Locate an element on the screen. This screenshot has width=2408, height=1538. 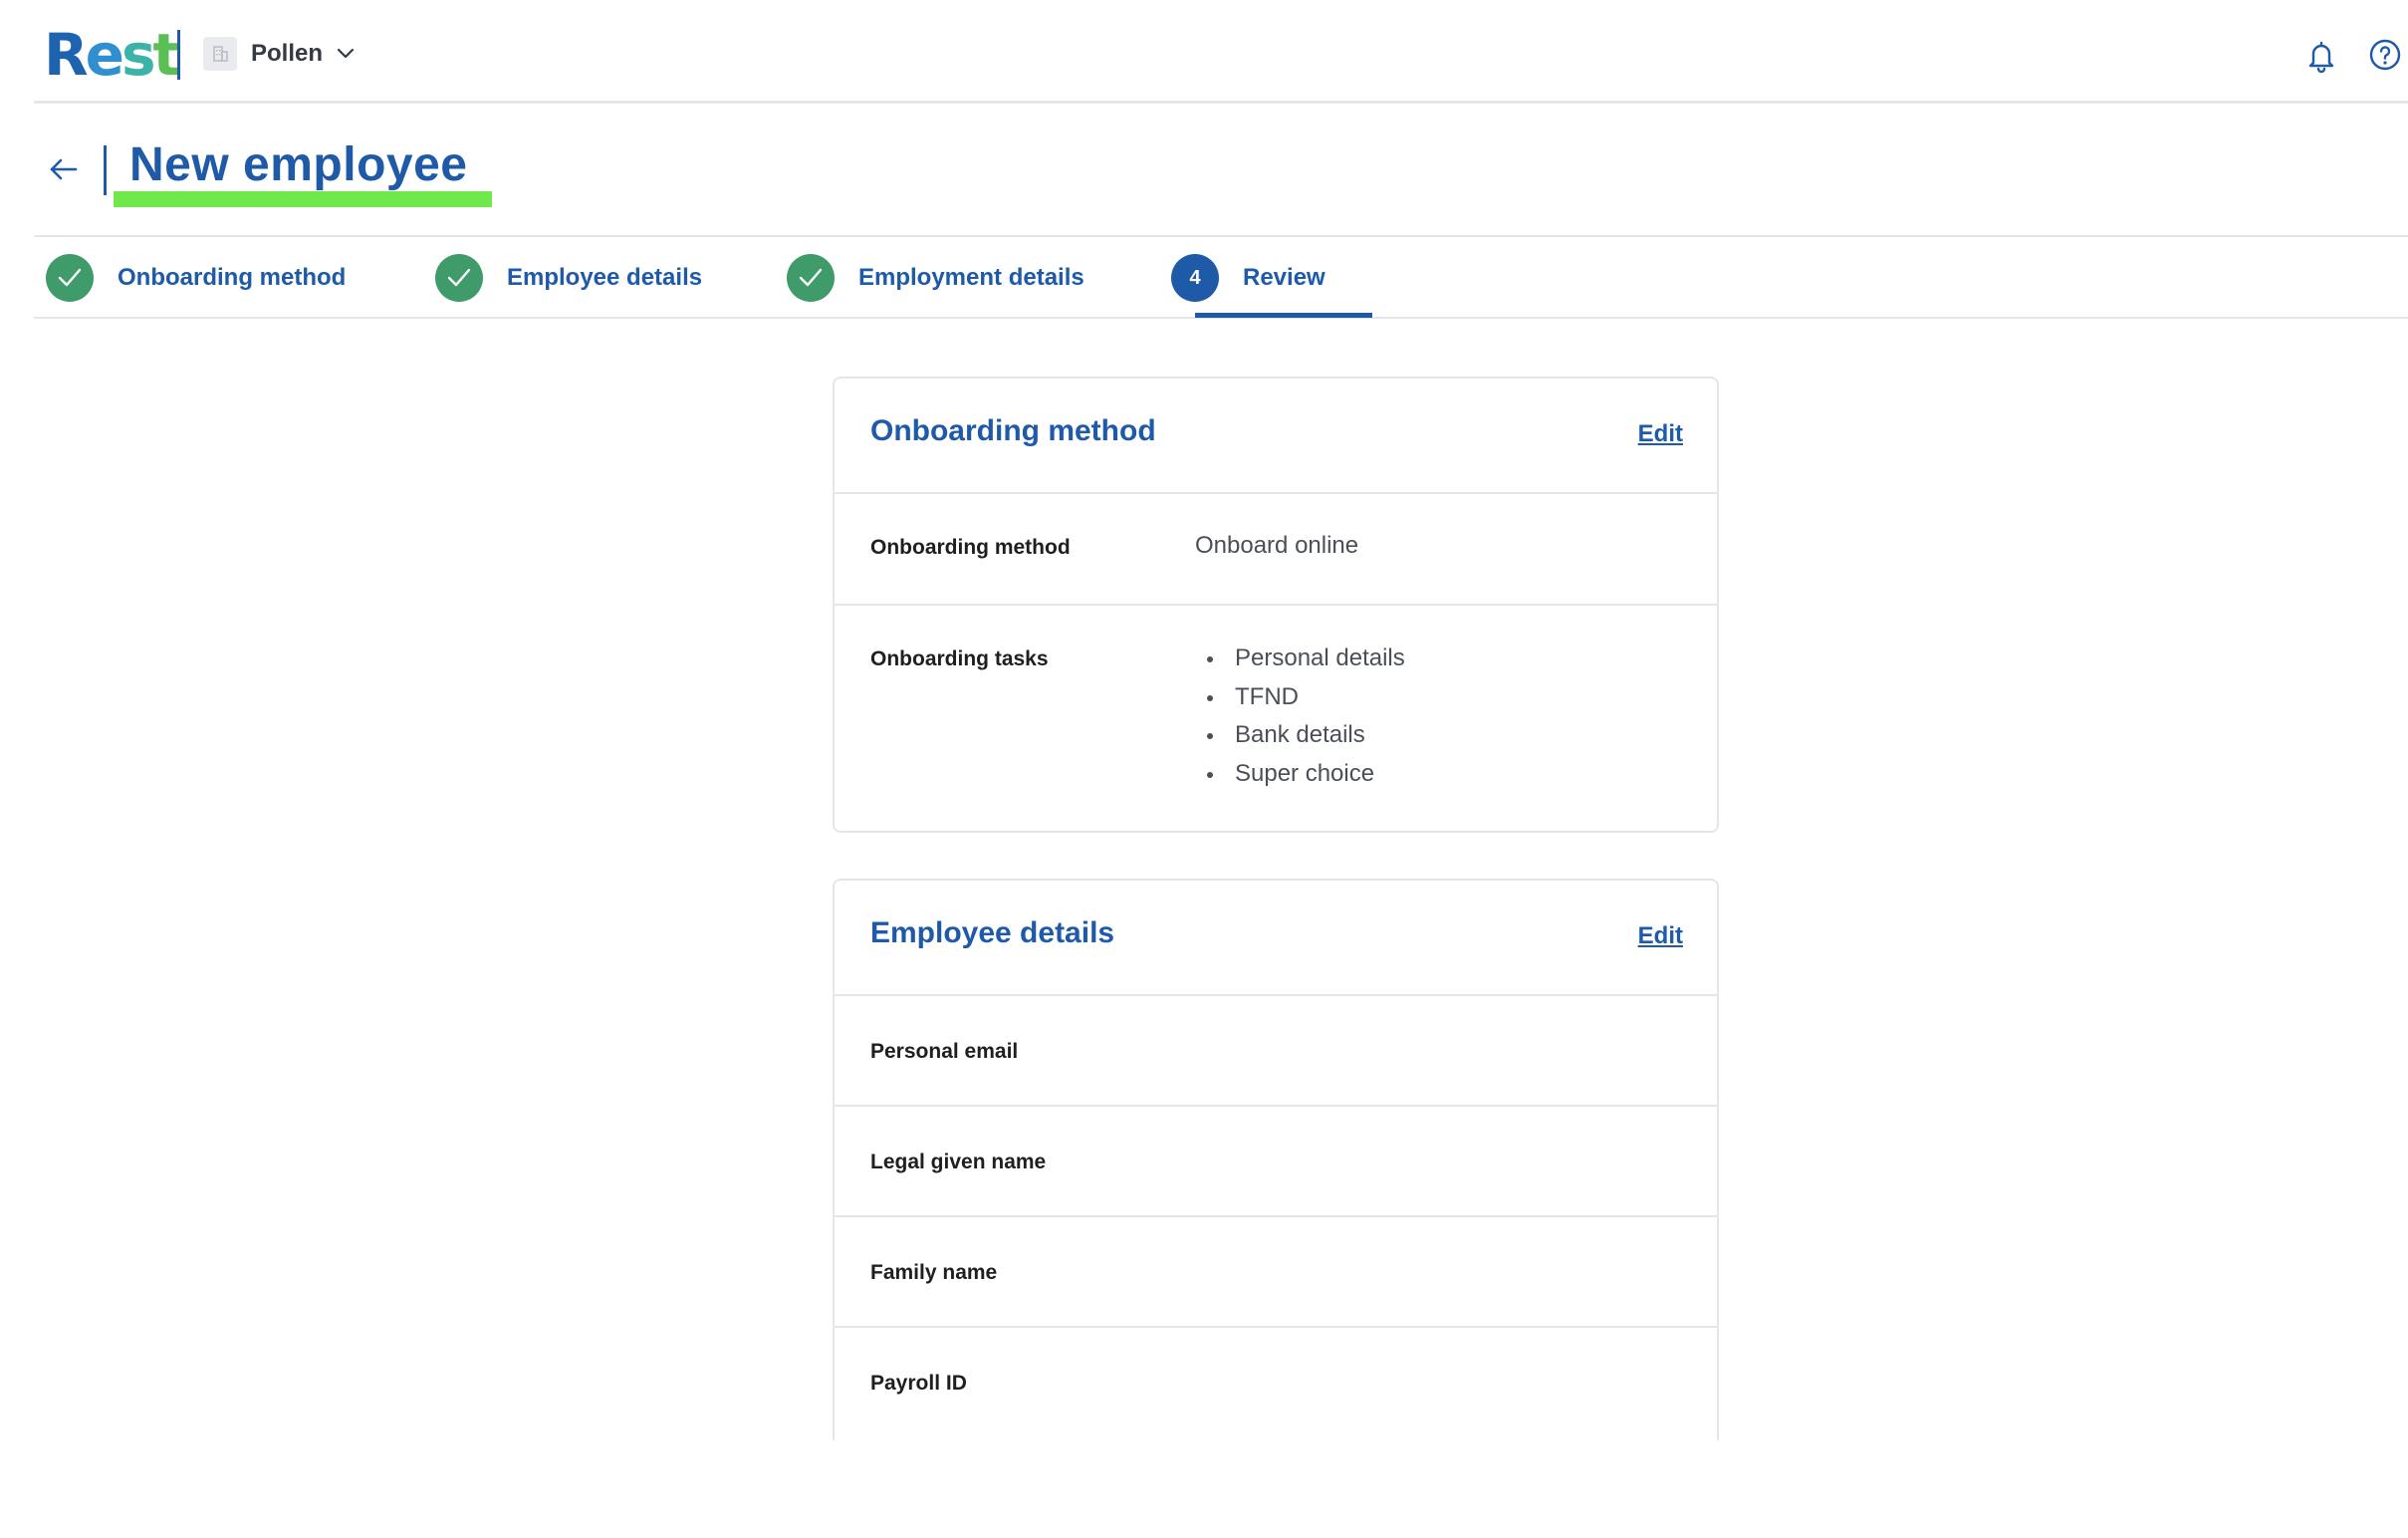
title-divider is located at coordinates (105, 170).